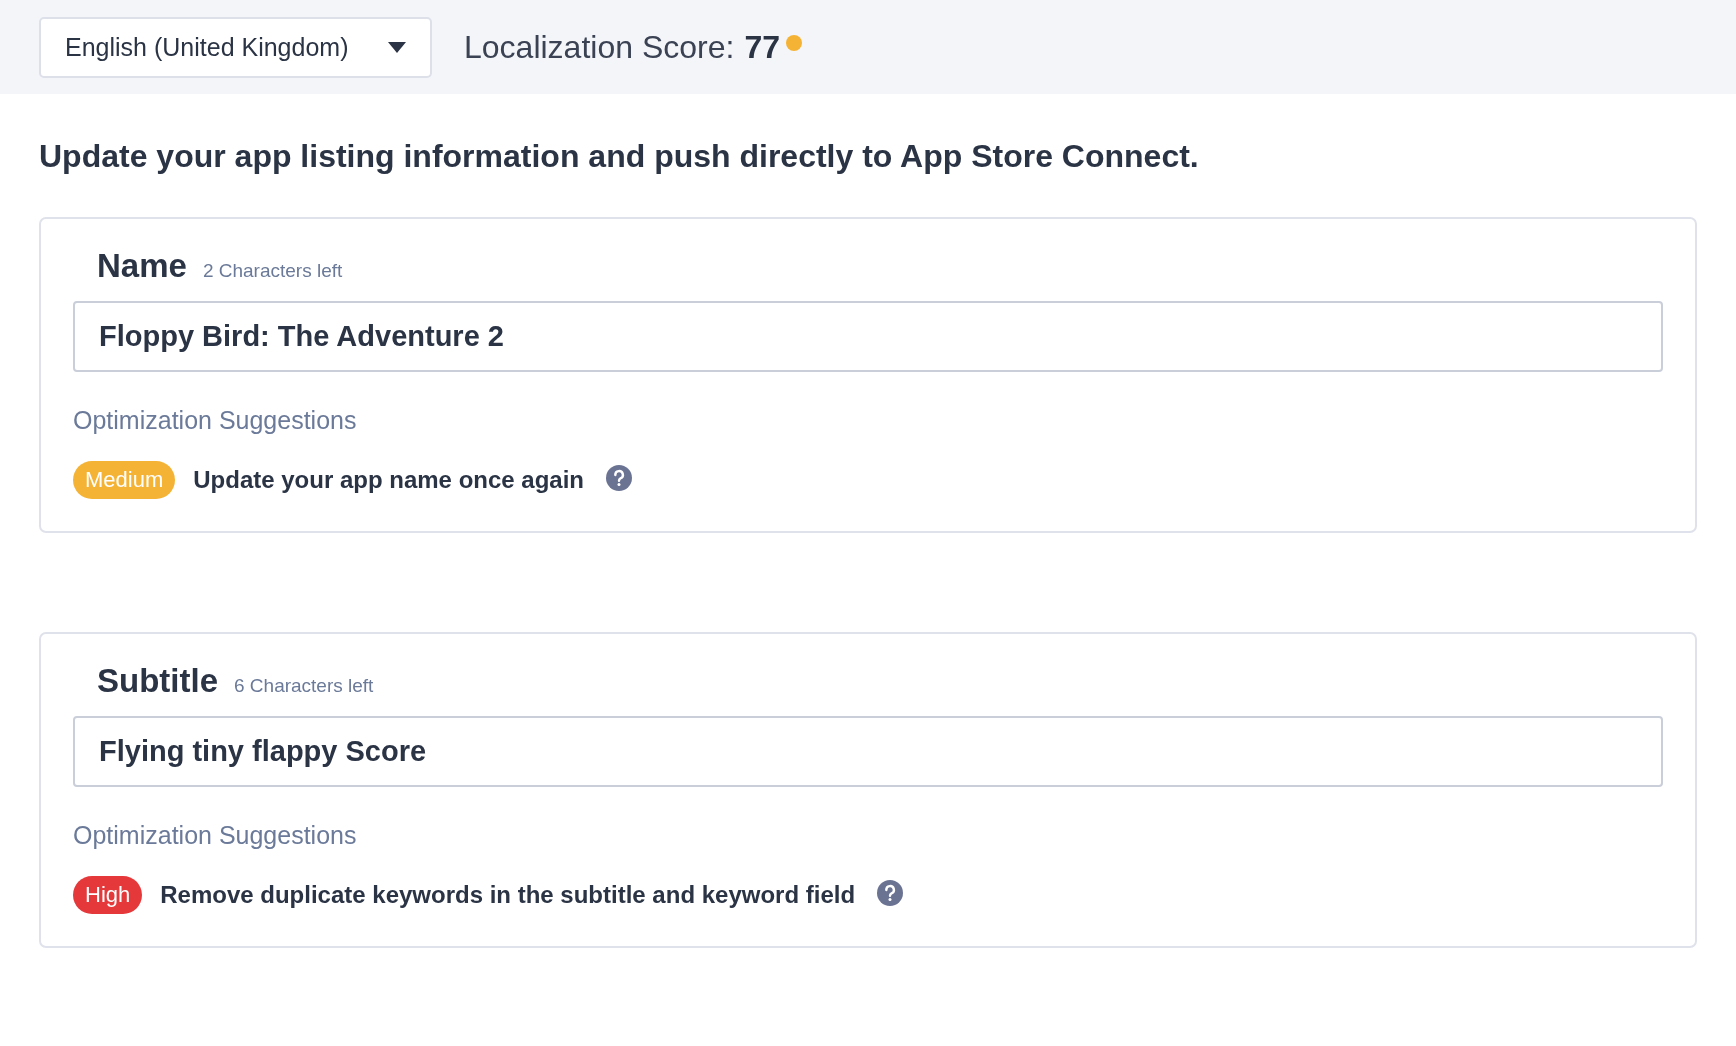 Image resolution: width=1736 pixels, height=1046 pixels. I want to click on suggestion-text: Remove duplicate keywords in the subtitle and keyword field, so click(508, 895).